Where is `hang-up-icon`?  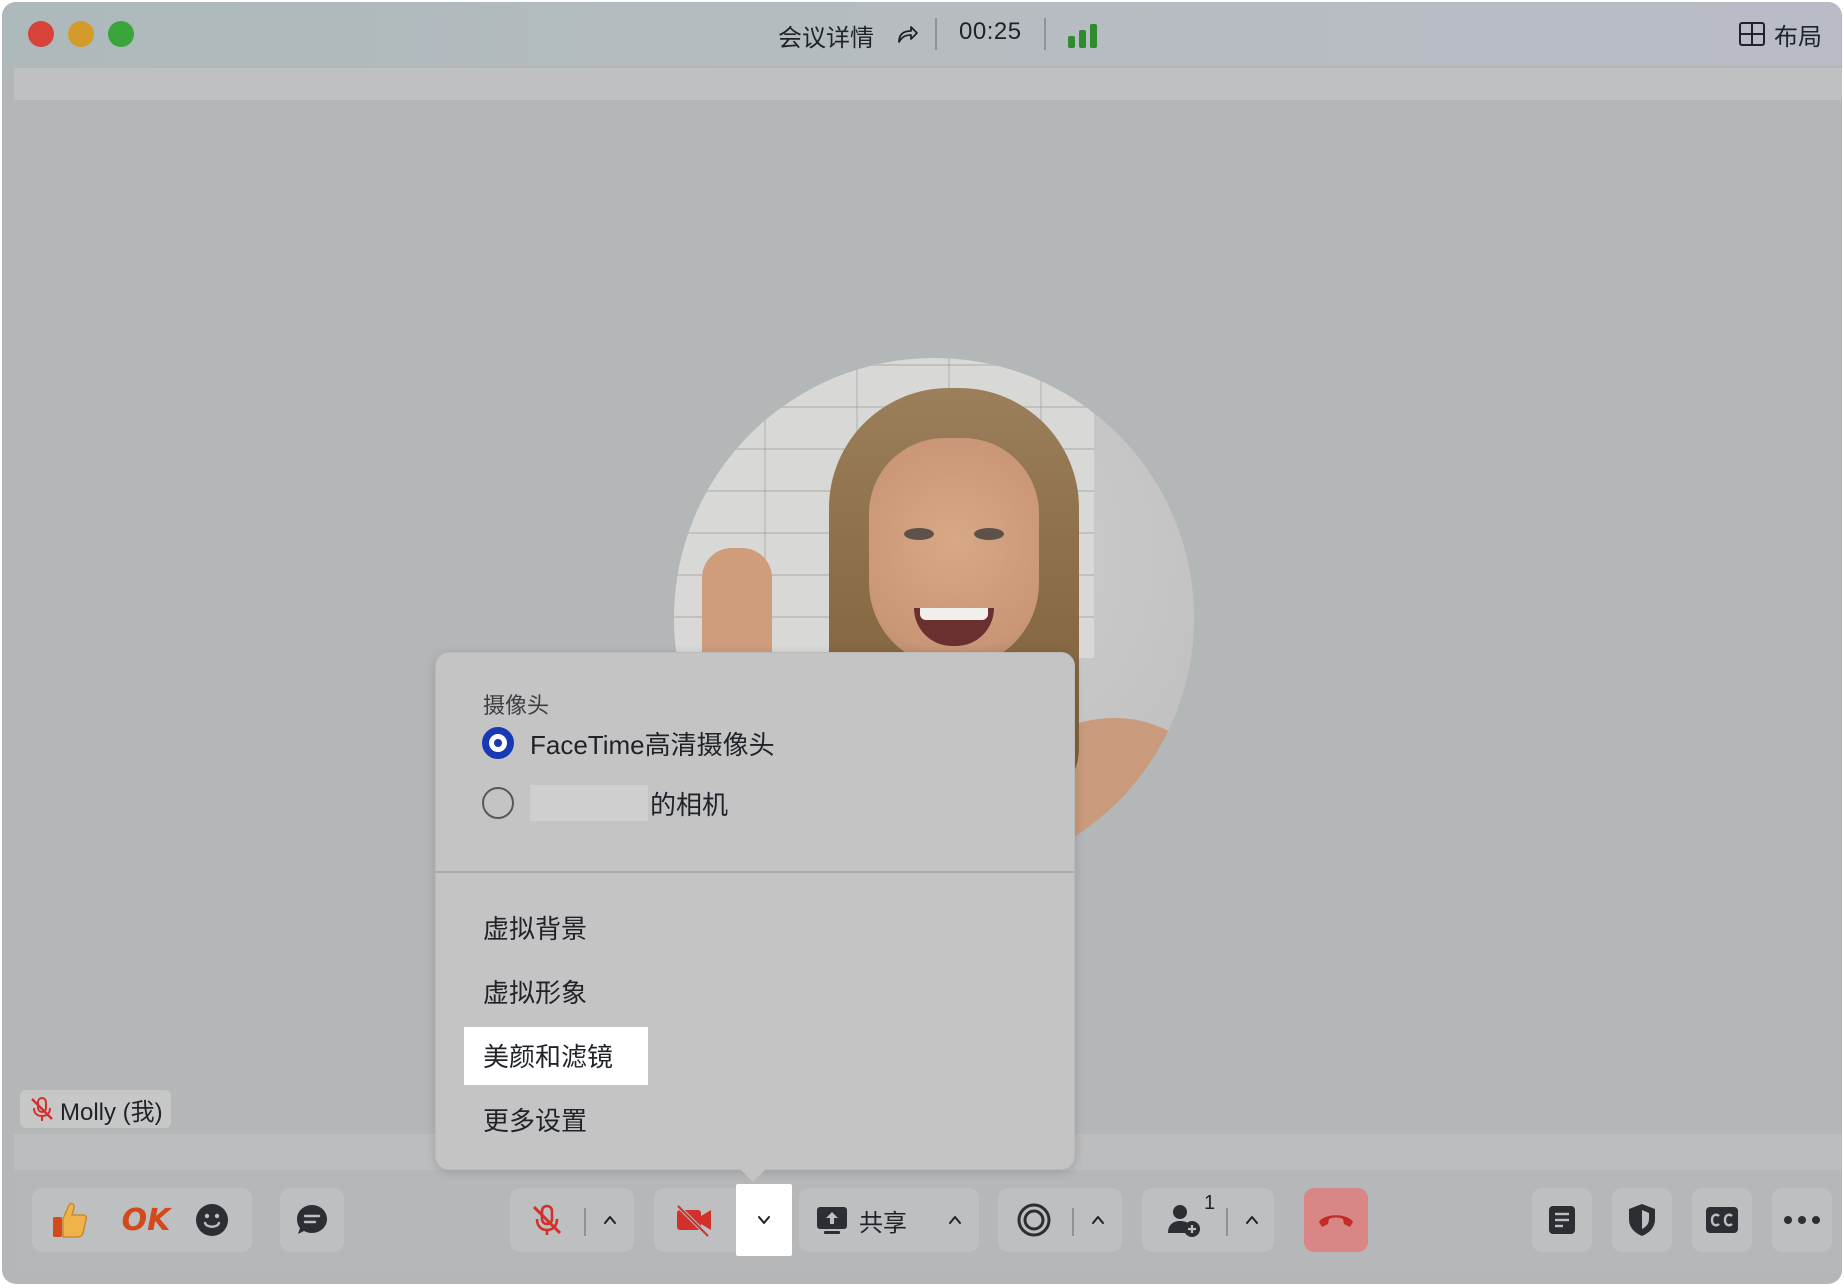
hang-up-icon is located at coordinates (1336, 1221).